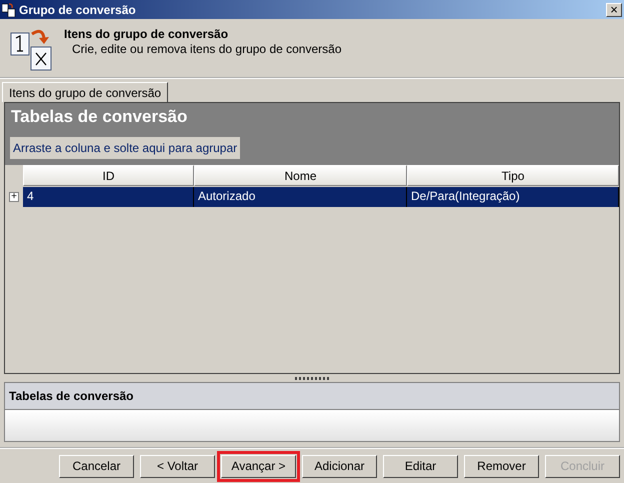 This screenshot has height=483, width=624. What do you see at coordinates (300, 175) in the screenshot?
I see `column-header: Nome` at bounding box center [300, 175].